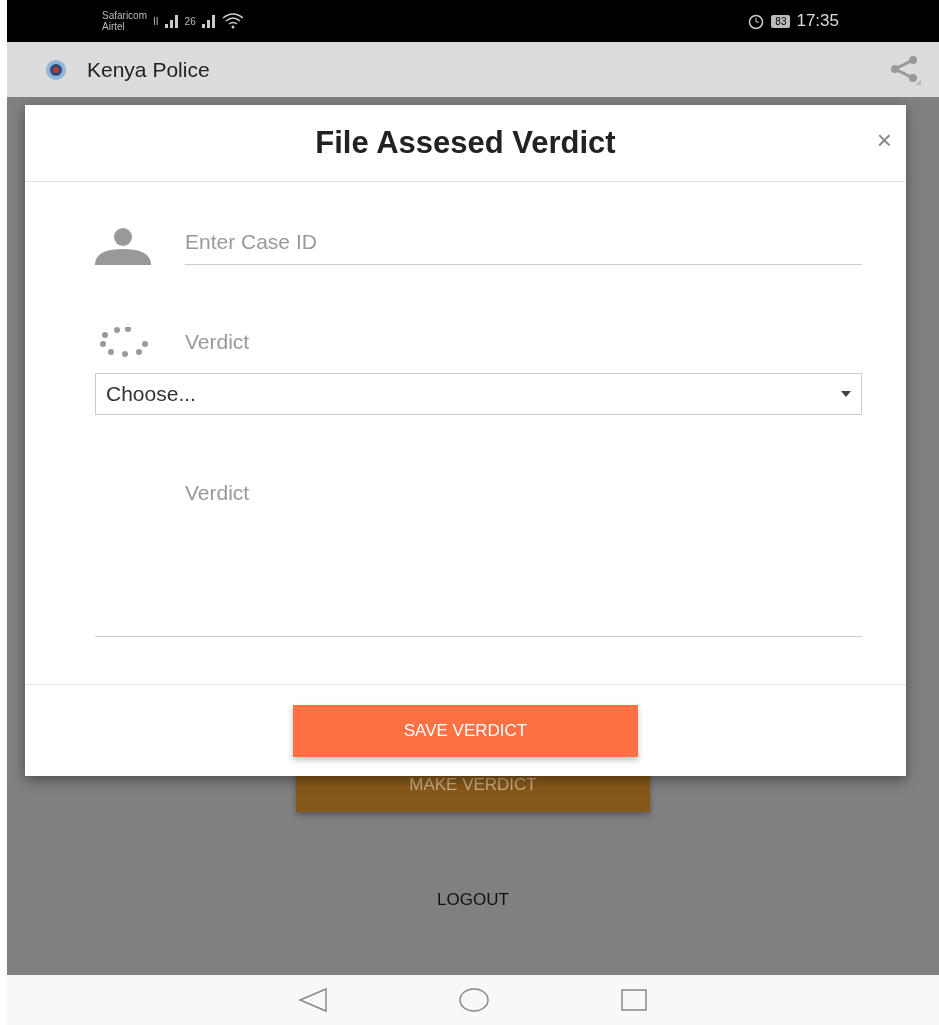 The image size is (939, 1025). Describe the element at coordinates (817, 21) in the screenshot. I see `clock: 17:35` at that location.